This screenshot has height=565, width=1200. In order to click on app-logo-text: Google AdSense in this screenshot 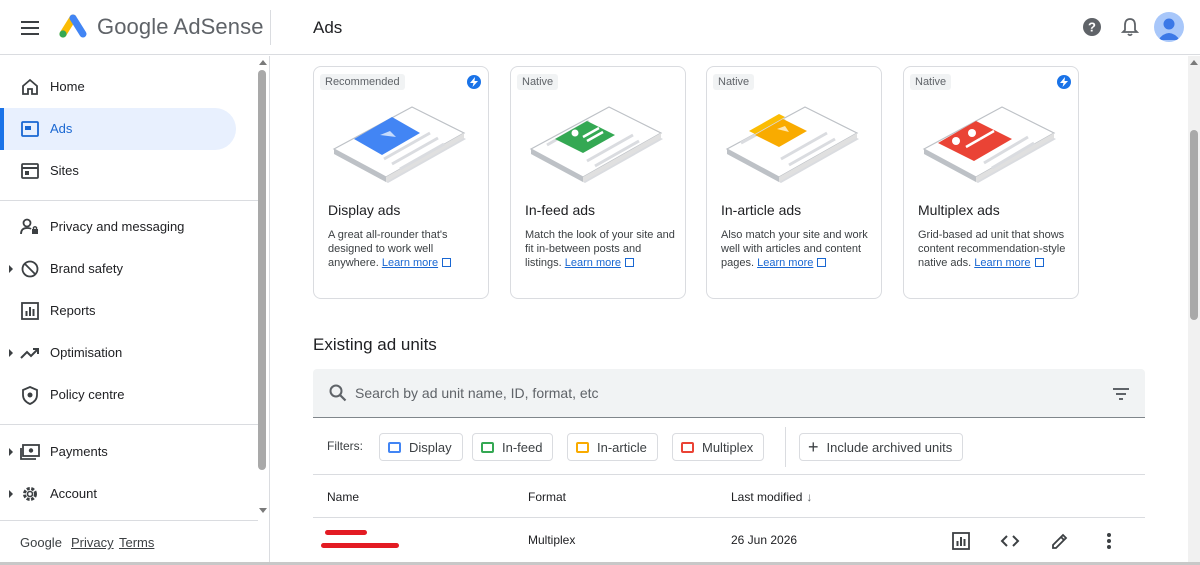, I will do `click(180, 26)`.